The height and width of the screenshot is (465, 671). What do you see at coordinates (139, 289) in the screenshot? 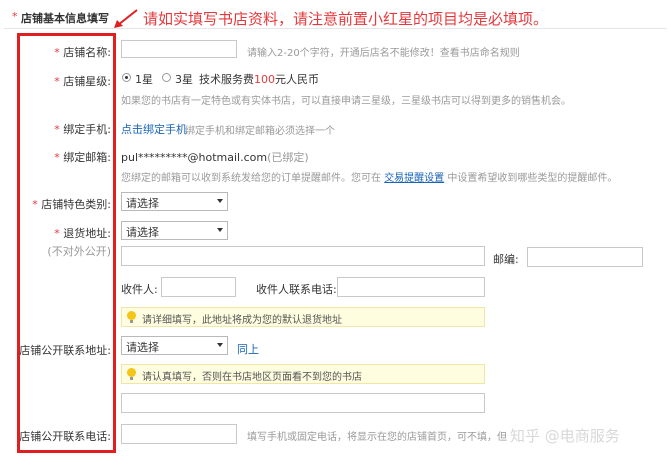
I see `receiver-label: 收件人:` at bounding box center [139, 289].